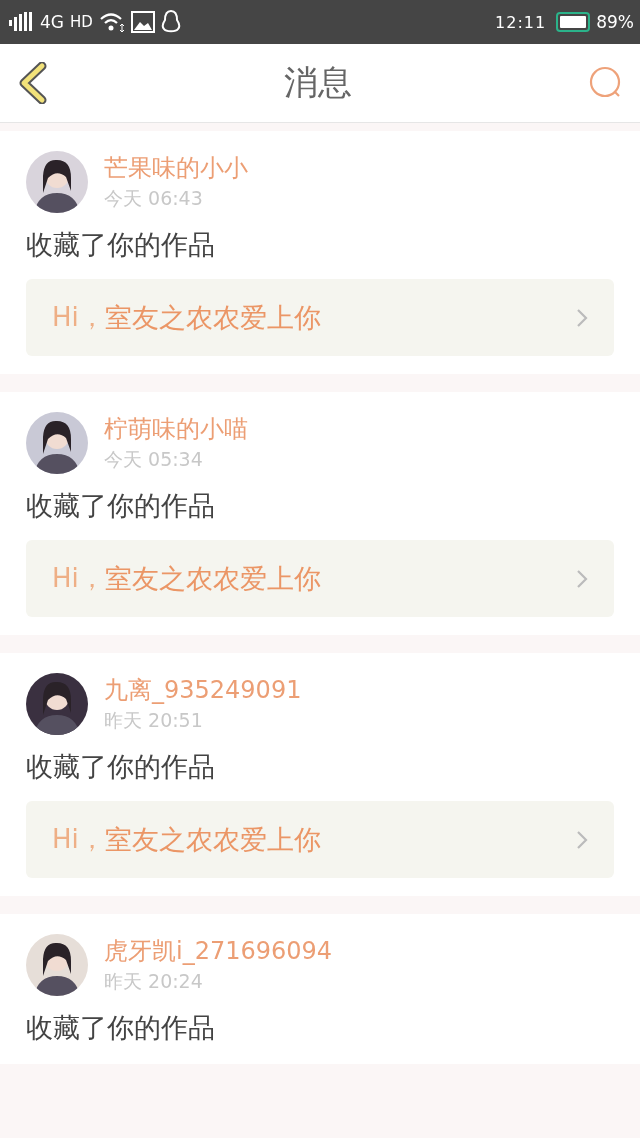 This screenshot has width=640, height=1138. What do you see at coordinates (142, 22) in the screenshot?
I see `image-icon` at bounding box center [142, 22].